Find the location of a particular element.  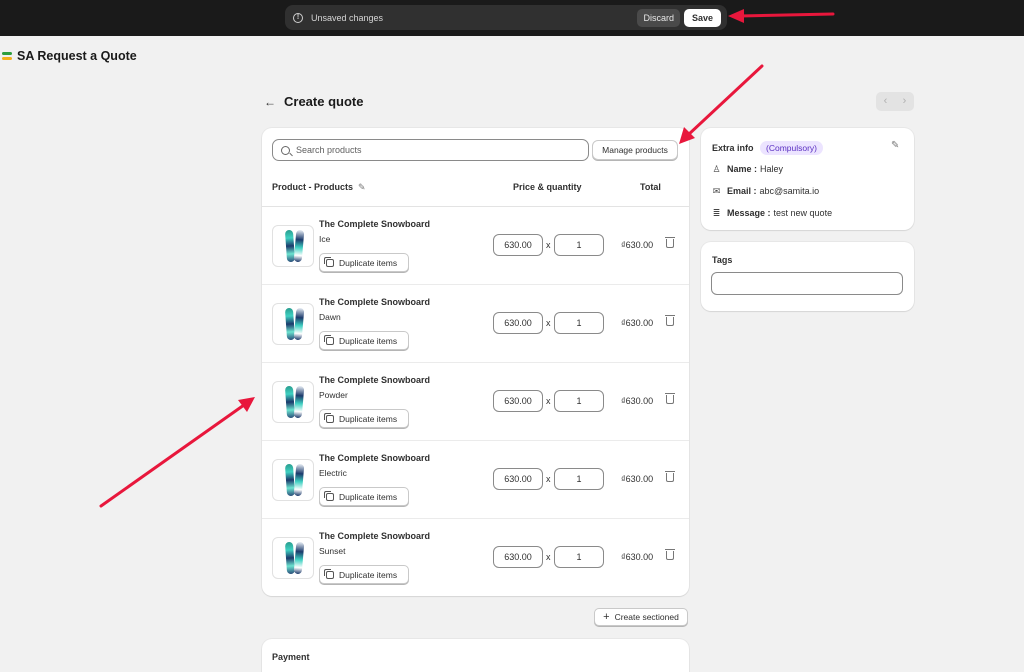

previous-button: ‹ is located at coordinates (885, 101).